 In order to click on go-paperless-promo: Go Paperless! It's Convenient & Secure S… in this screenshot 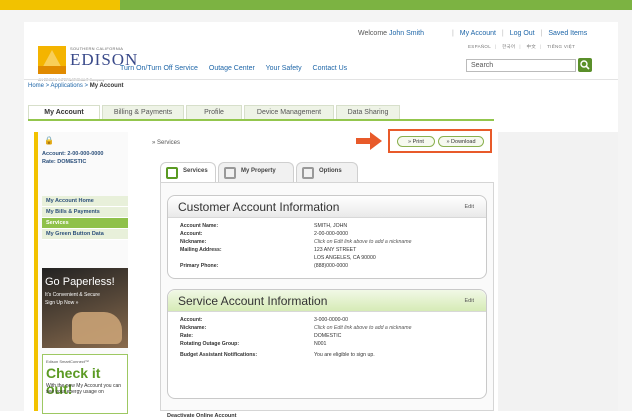, I will do `click(85, 308)`.